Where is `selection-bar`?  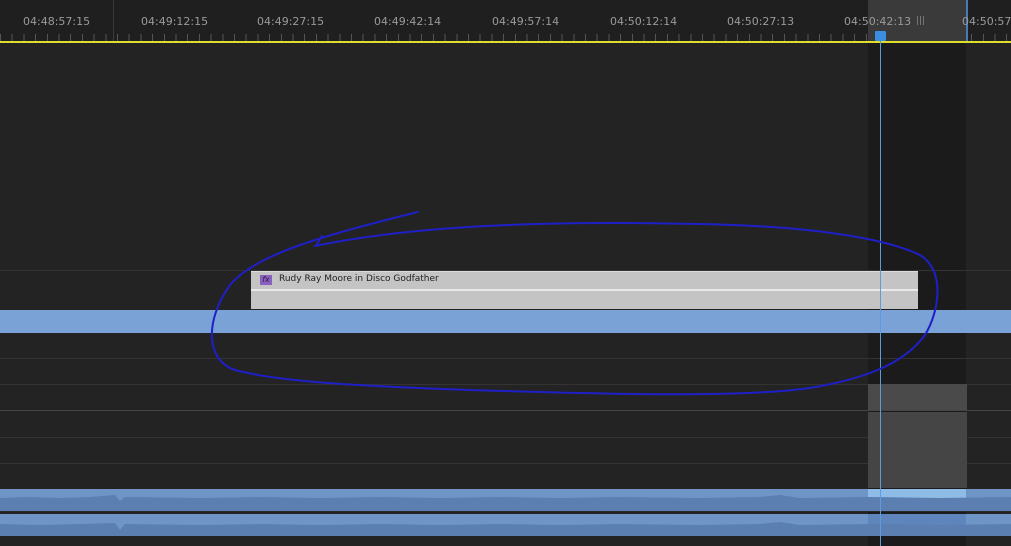 selection-bar is located at coordinates (505, 321).